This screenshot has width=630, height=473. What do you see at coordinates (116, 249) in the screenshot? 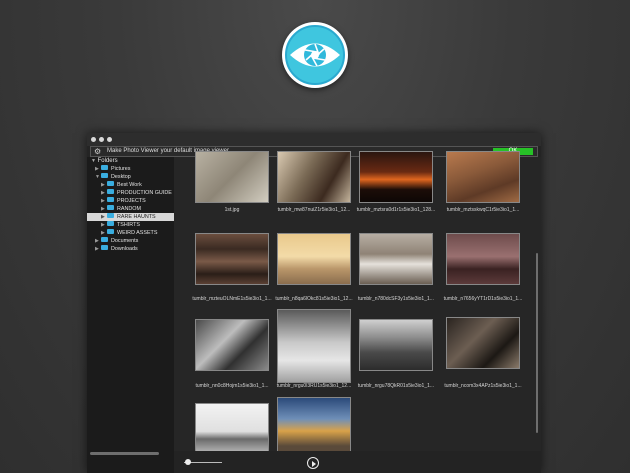
I see `sidebar-item-downloads: ▶ Downloads` at bounding box center [116, 249].